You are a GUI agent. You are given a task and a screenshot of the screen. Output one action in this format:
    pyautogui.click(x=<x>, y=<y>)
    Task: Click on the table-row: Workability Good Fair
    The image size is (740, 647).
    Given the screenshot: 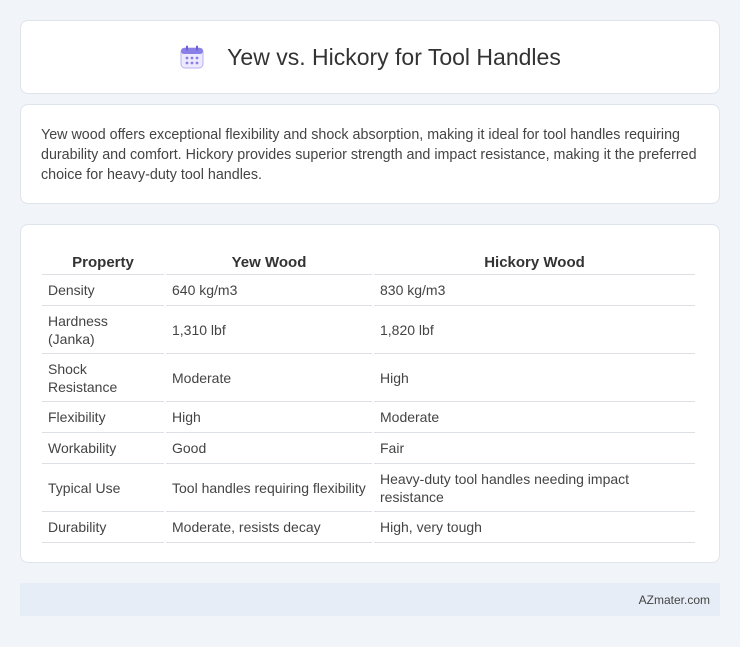 What is the action you would take?
    pyautogui.click(x=368, y=448)
    